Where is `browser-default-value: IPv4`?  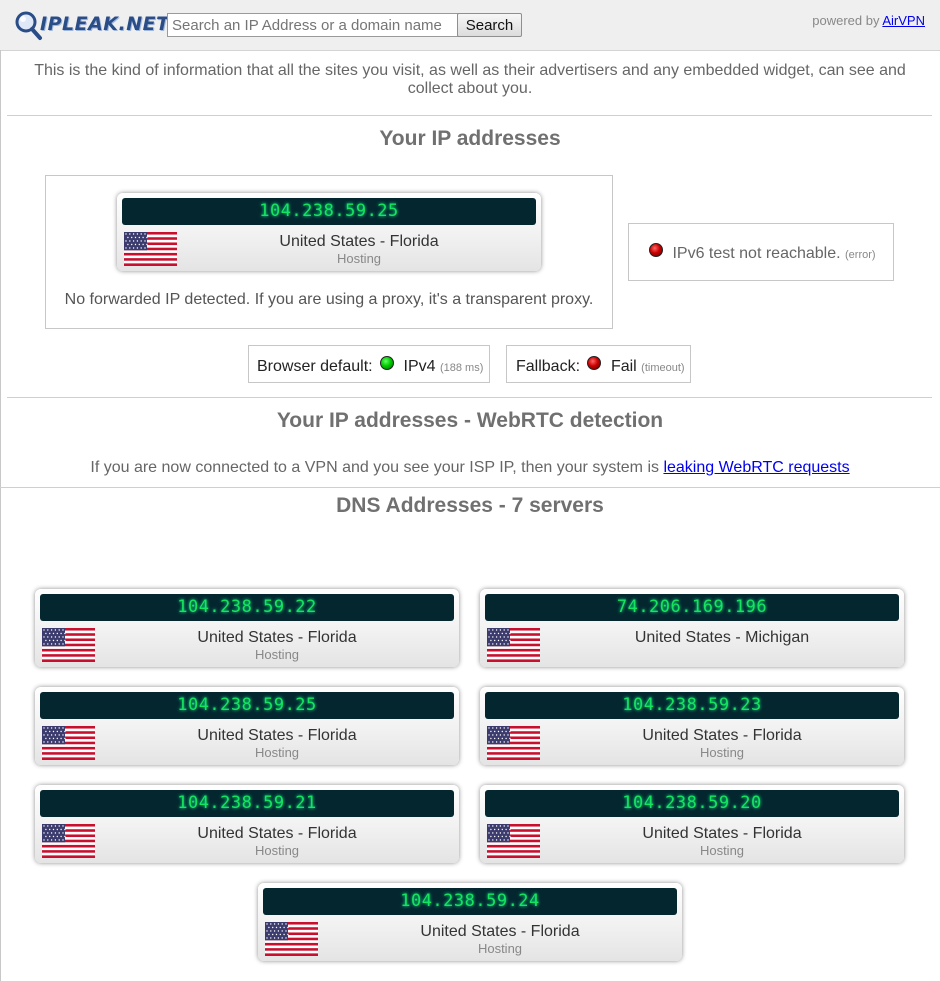 browser-default-value: IPv4 is located at coordinates (419, 366).